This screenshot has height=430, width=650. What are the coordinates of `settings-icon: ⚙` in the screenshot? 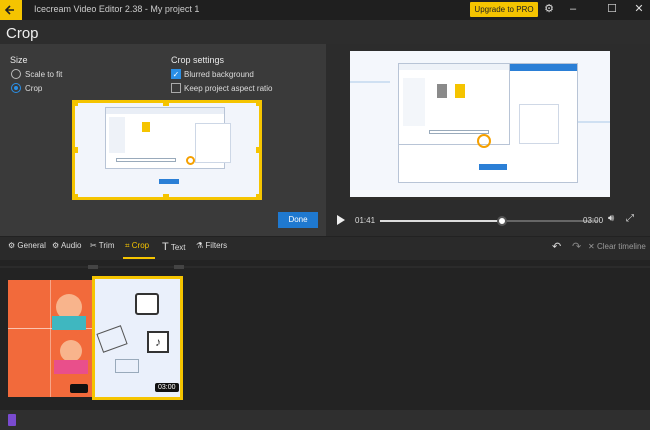 It's located at (549, 10).